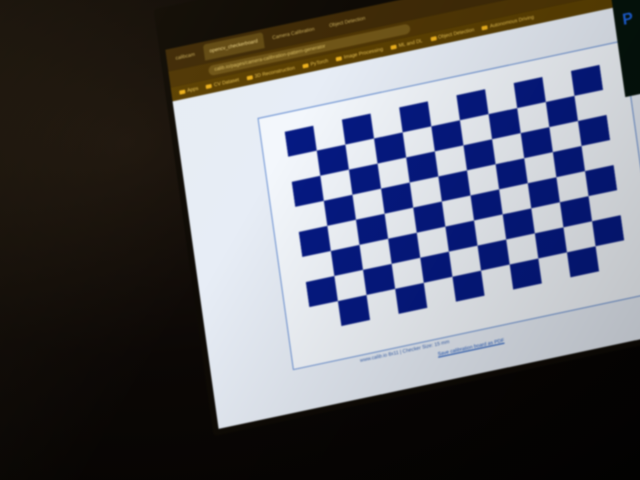  Describe the element at coordinates (628, 19) in the screenshot. I see `sidebar-glyph: P` at that location.